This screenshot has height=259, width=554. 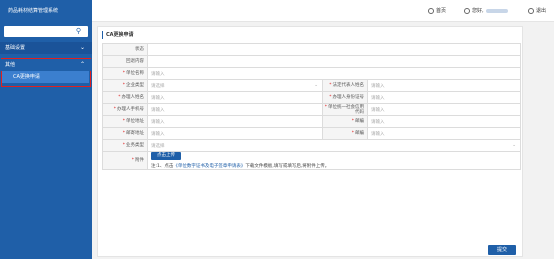 I want to click on mail-address-label: *邮寄地址, so click(x=125, y=133).